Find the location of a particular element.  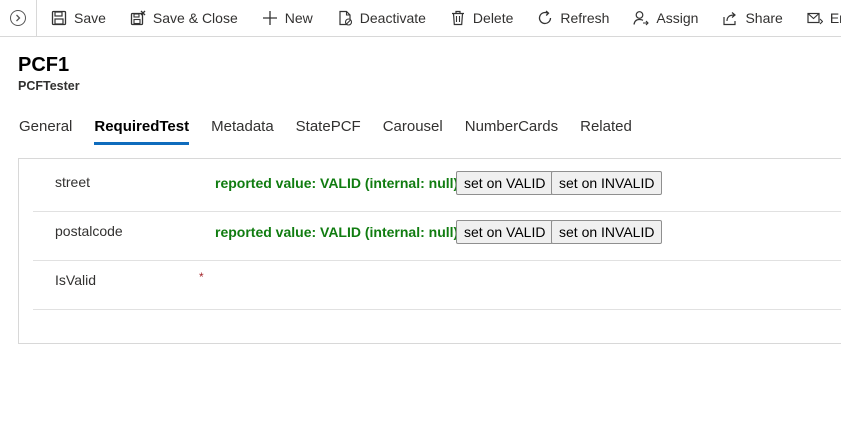

email-button: Ema is located at coordinates (817, 18).